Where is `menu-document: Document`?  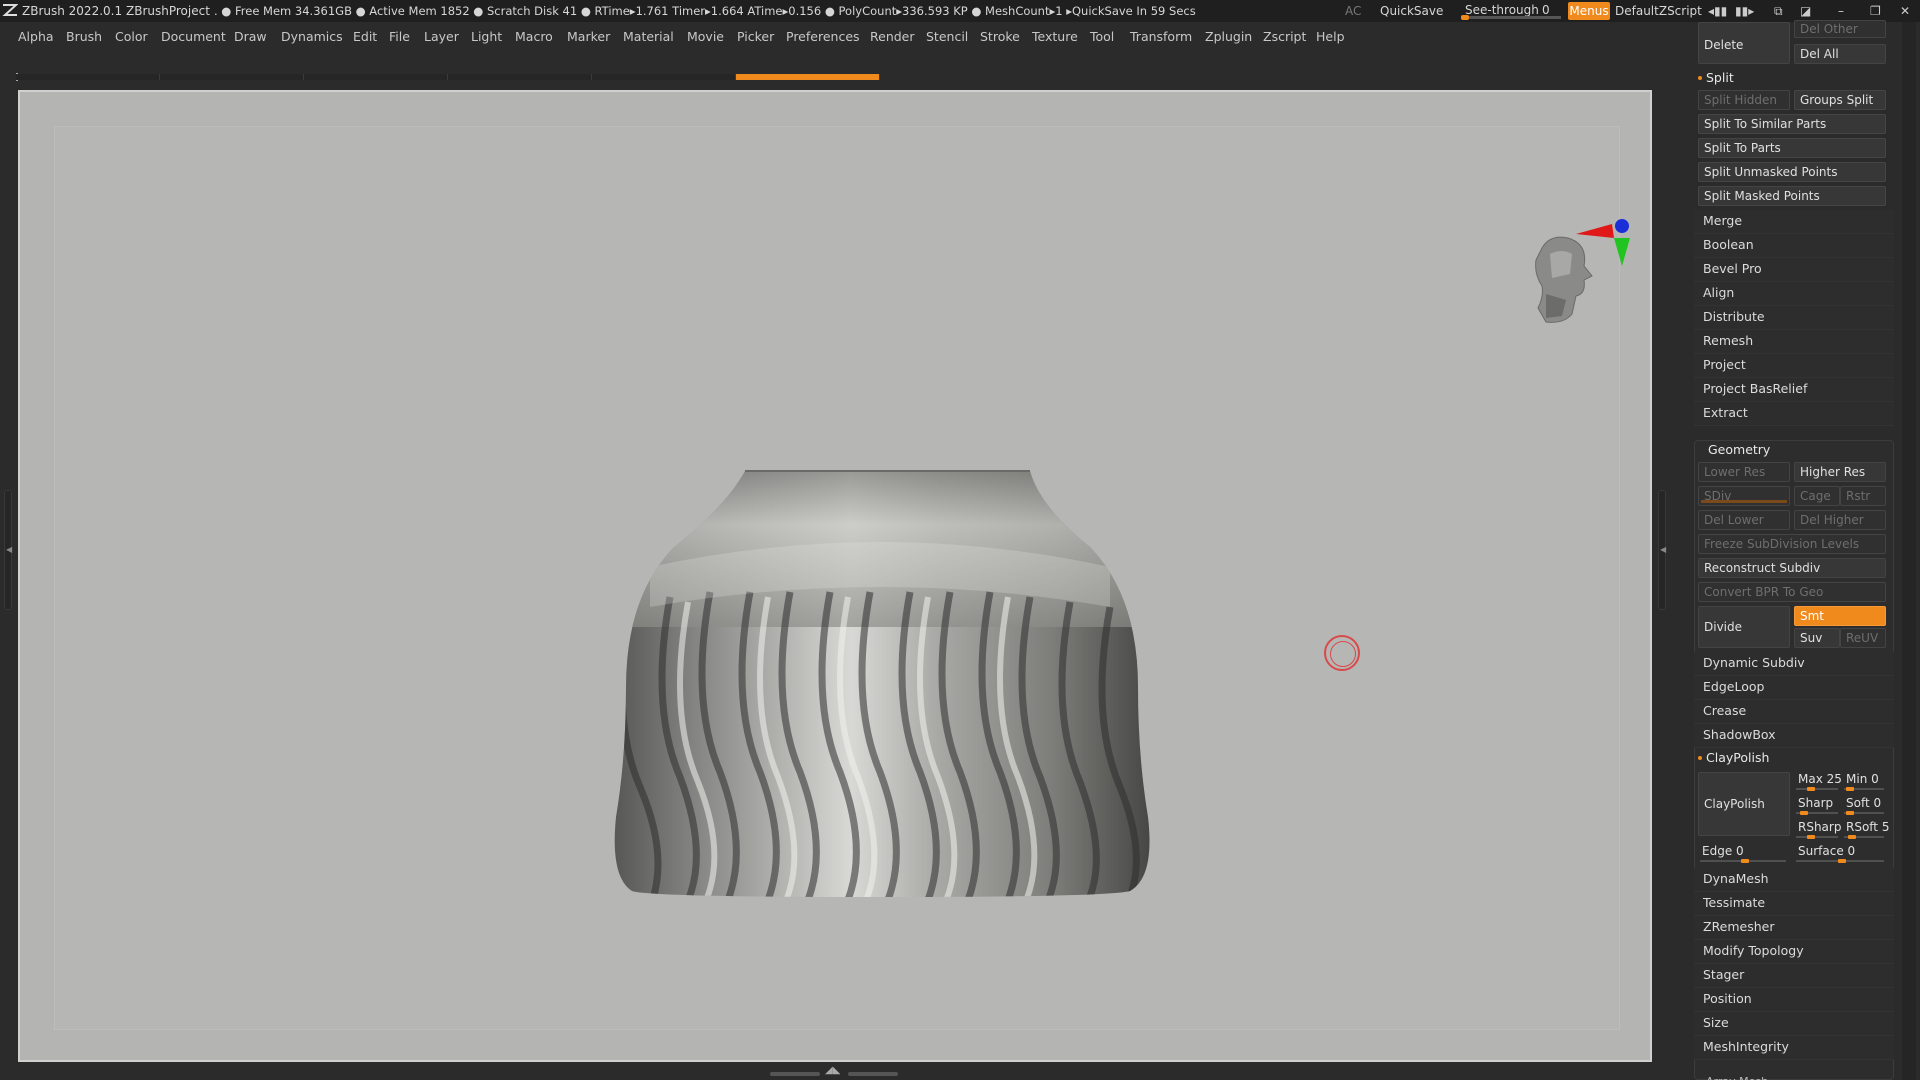 menu-document: Document is located at coordinates (193, 36).